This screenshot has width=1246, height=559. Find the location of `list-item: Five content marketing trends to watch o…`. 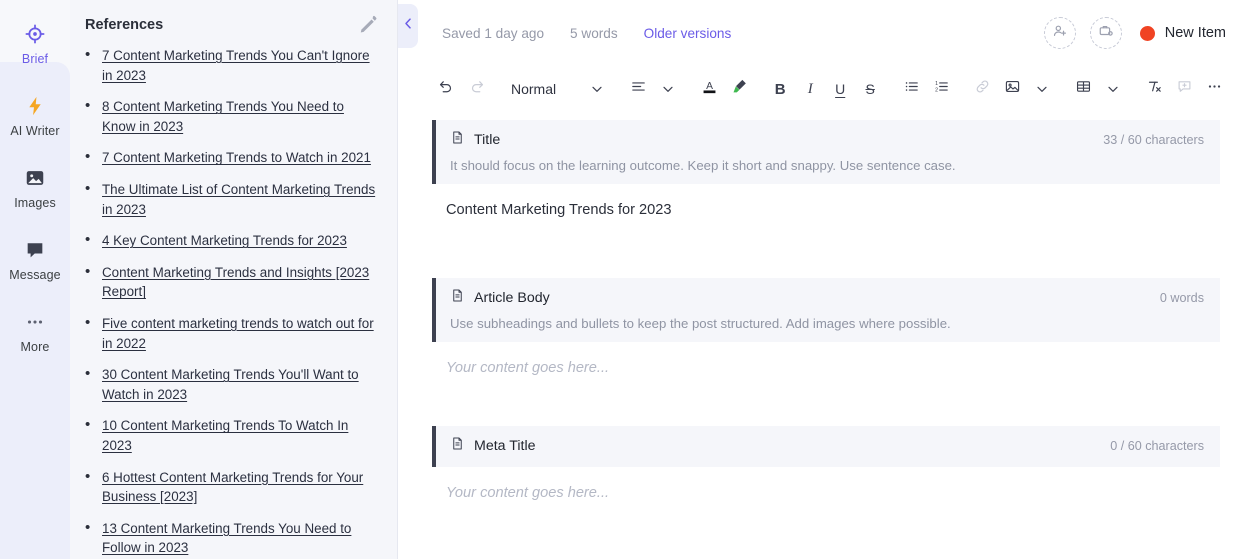

list-item: Five content marketing trends to watch o… is located at coordinates (233, 333).